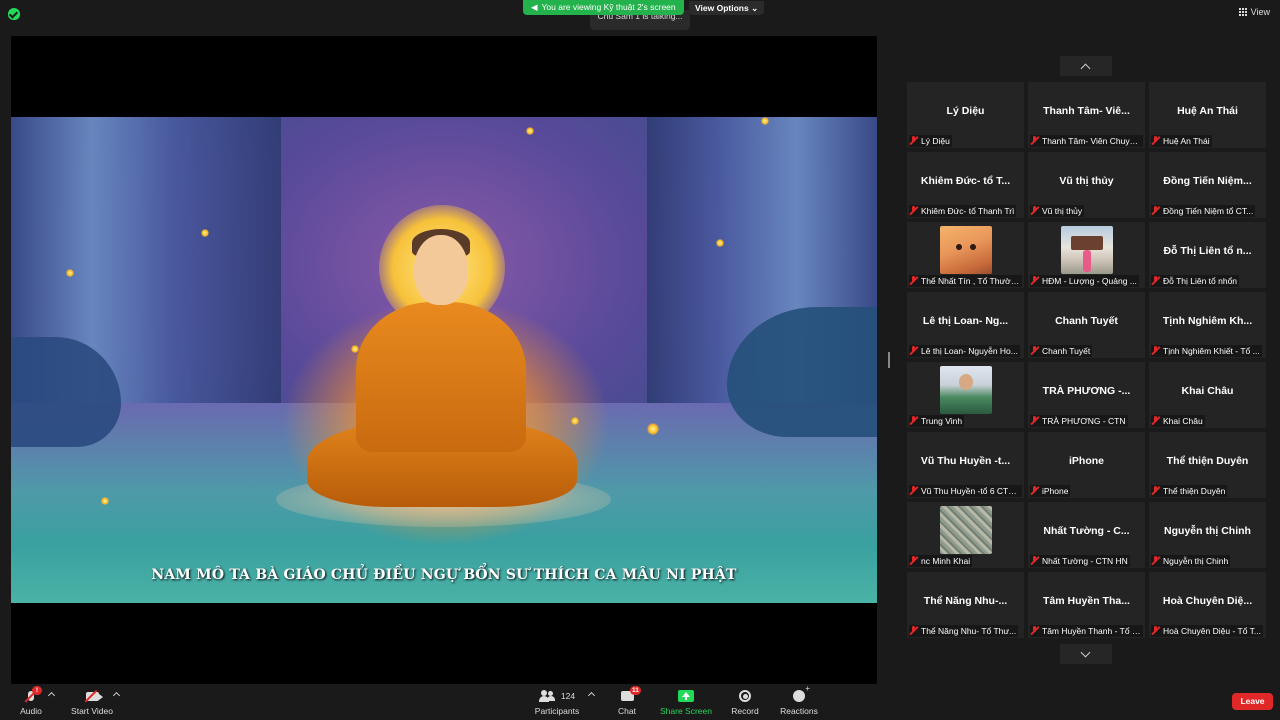 This screenshot has height=720, width=1280. What do you see at coordinates (799, 711) in the screenshot?
I see `reactions-label: Reactions` at bounding box center [799, 711].